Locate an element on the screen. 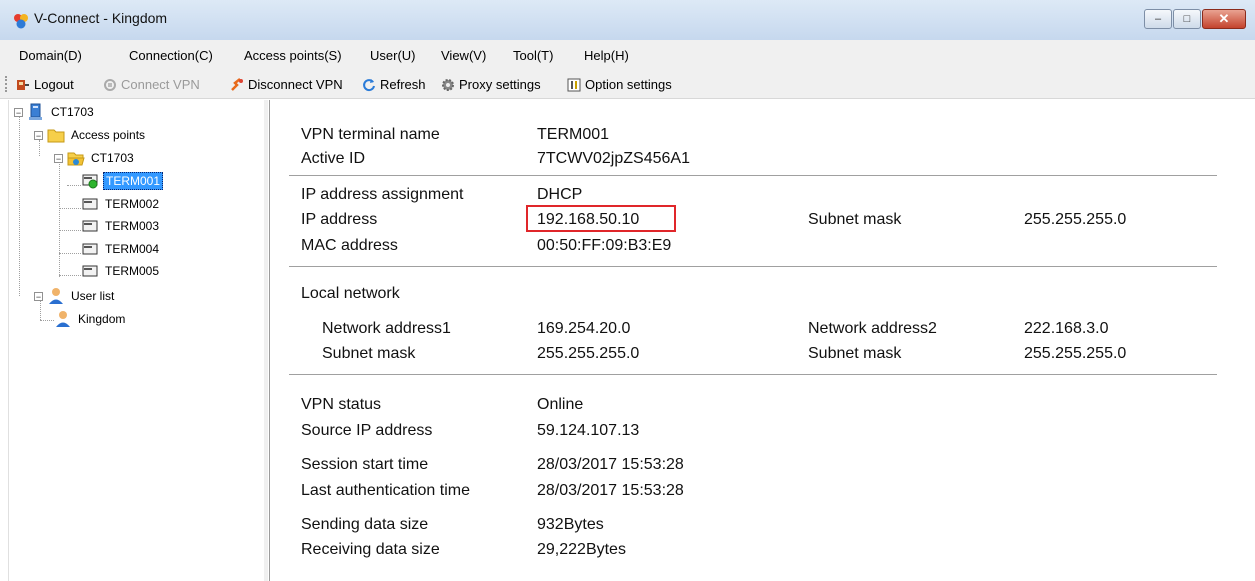 Image resolution: width=1255 pixels, height=581 pixels. sending-size-label: Sending data size is located at coordinates (365, 524).